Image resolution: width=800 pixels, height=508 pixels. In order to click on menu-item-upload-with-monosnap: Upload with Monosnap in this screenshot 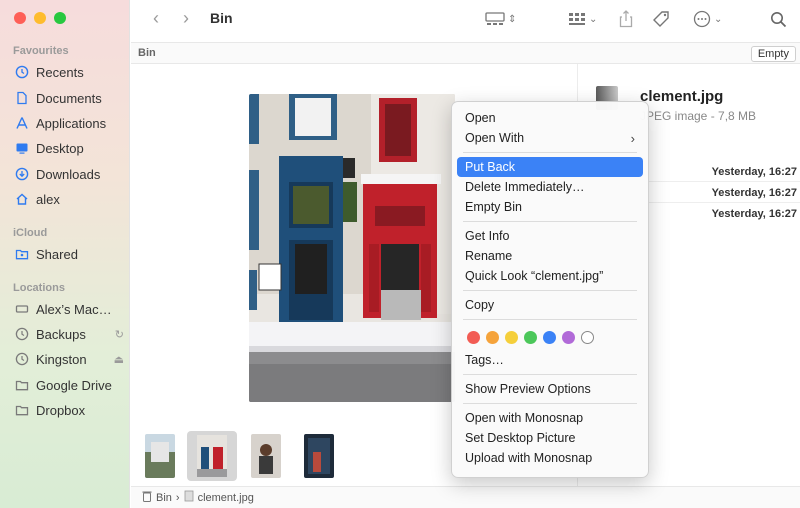, I will do `click(550, 458)`.